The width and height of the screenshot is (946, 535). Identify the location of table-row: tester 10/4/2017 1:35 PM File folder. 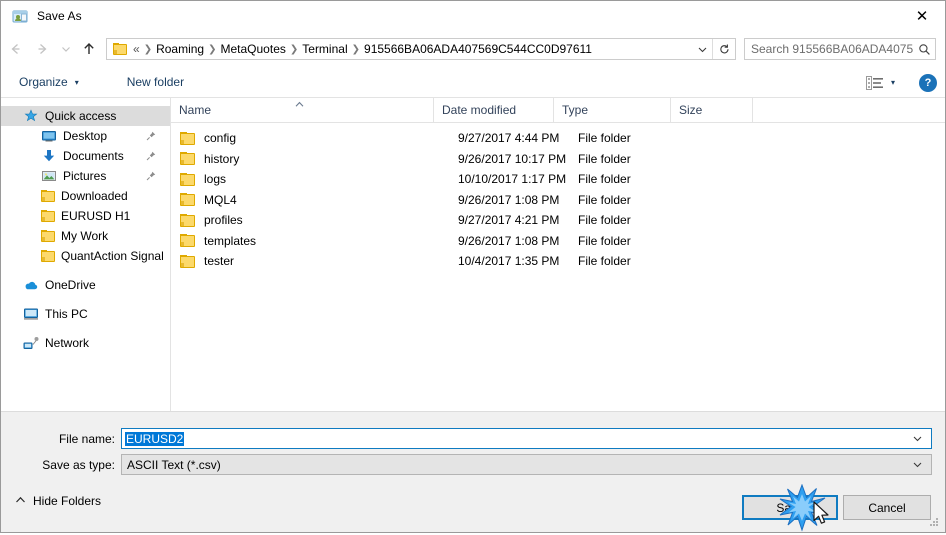
(558, 261).